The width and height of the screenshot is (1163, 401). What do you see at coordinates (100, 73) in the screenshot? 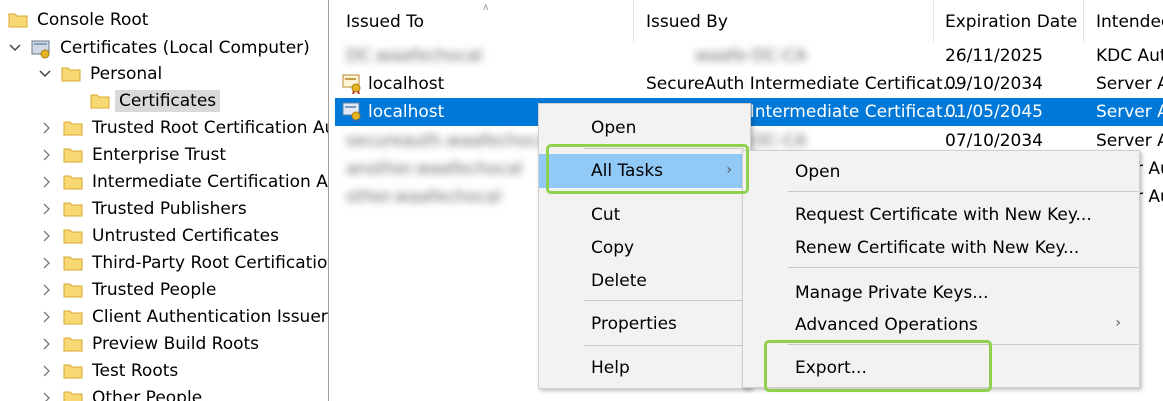
I see `tree-item-personal: Personal` at bounding box center [100, 73].